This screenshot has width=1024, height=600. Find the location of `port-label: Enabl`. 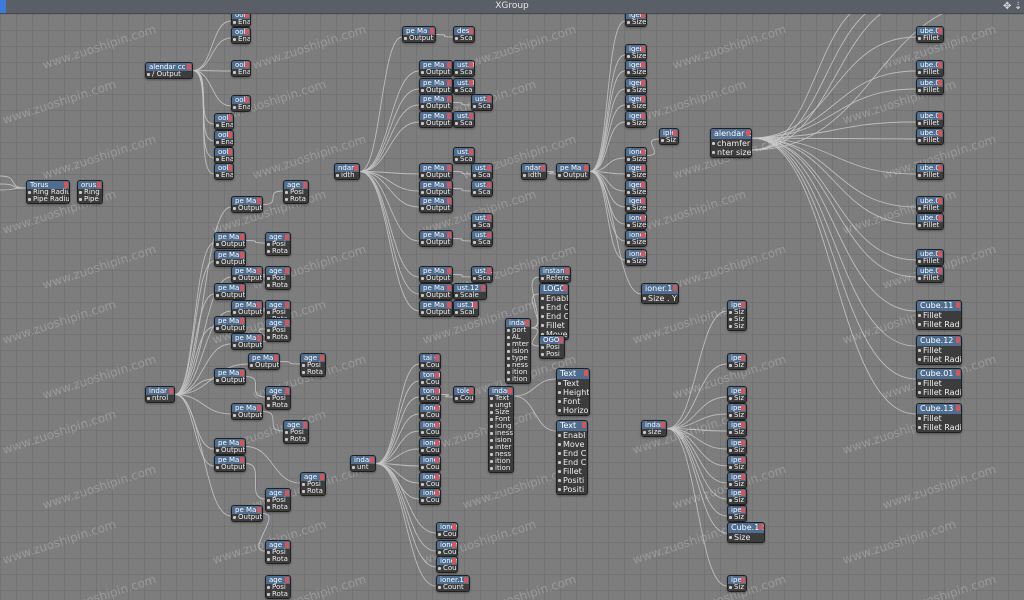

port-label: Enabl is located at coordinates (572, 435).